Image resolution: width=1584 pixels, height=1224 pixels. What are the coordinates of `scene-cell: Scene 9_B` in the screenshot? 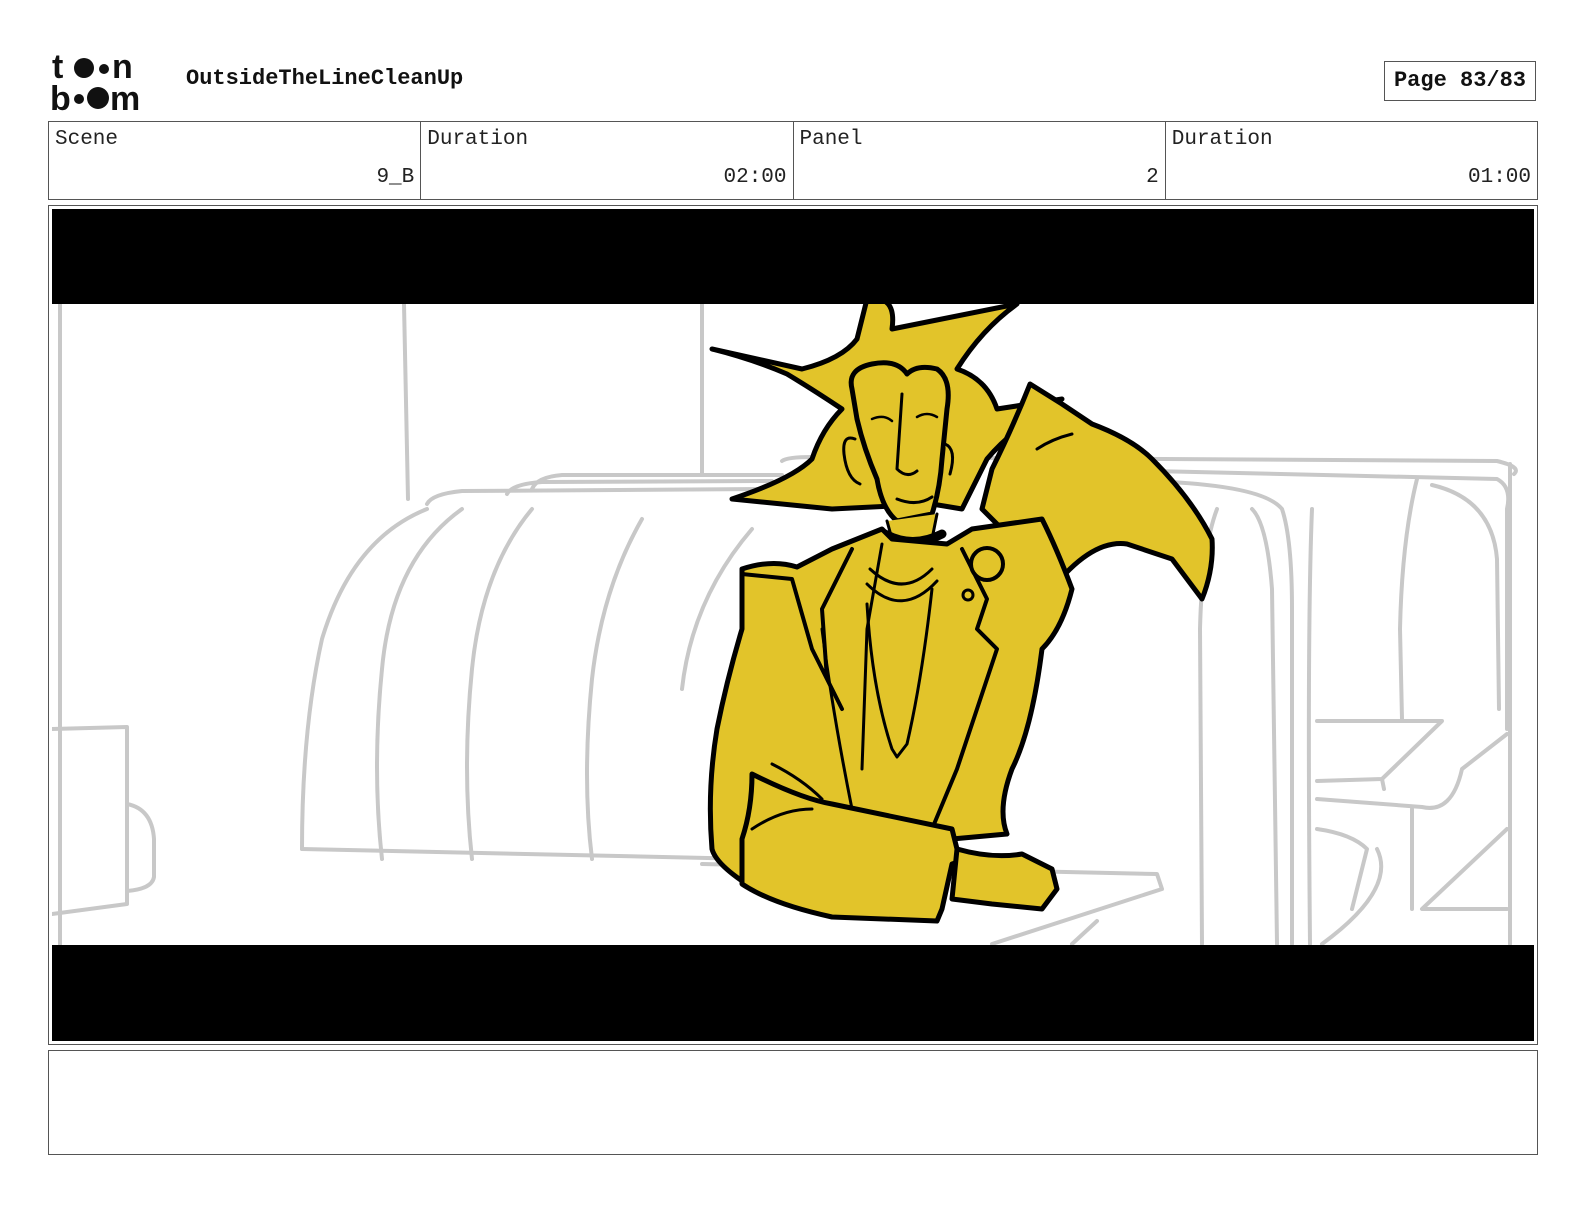 It's located at (235, 160).